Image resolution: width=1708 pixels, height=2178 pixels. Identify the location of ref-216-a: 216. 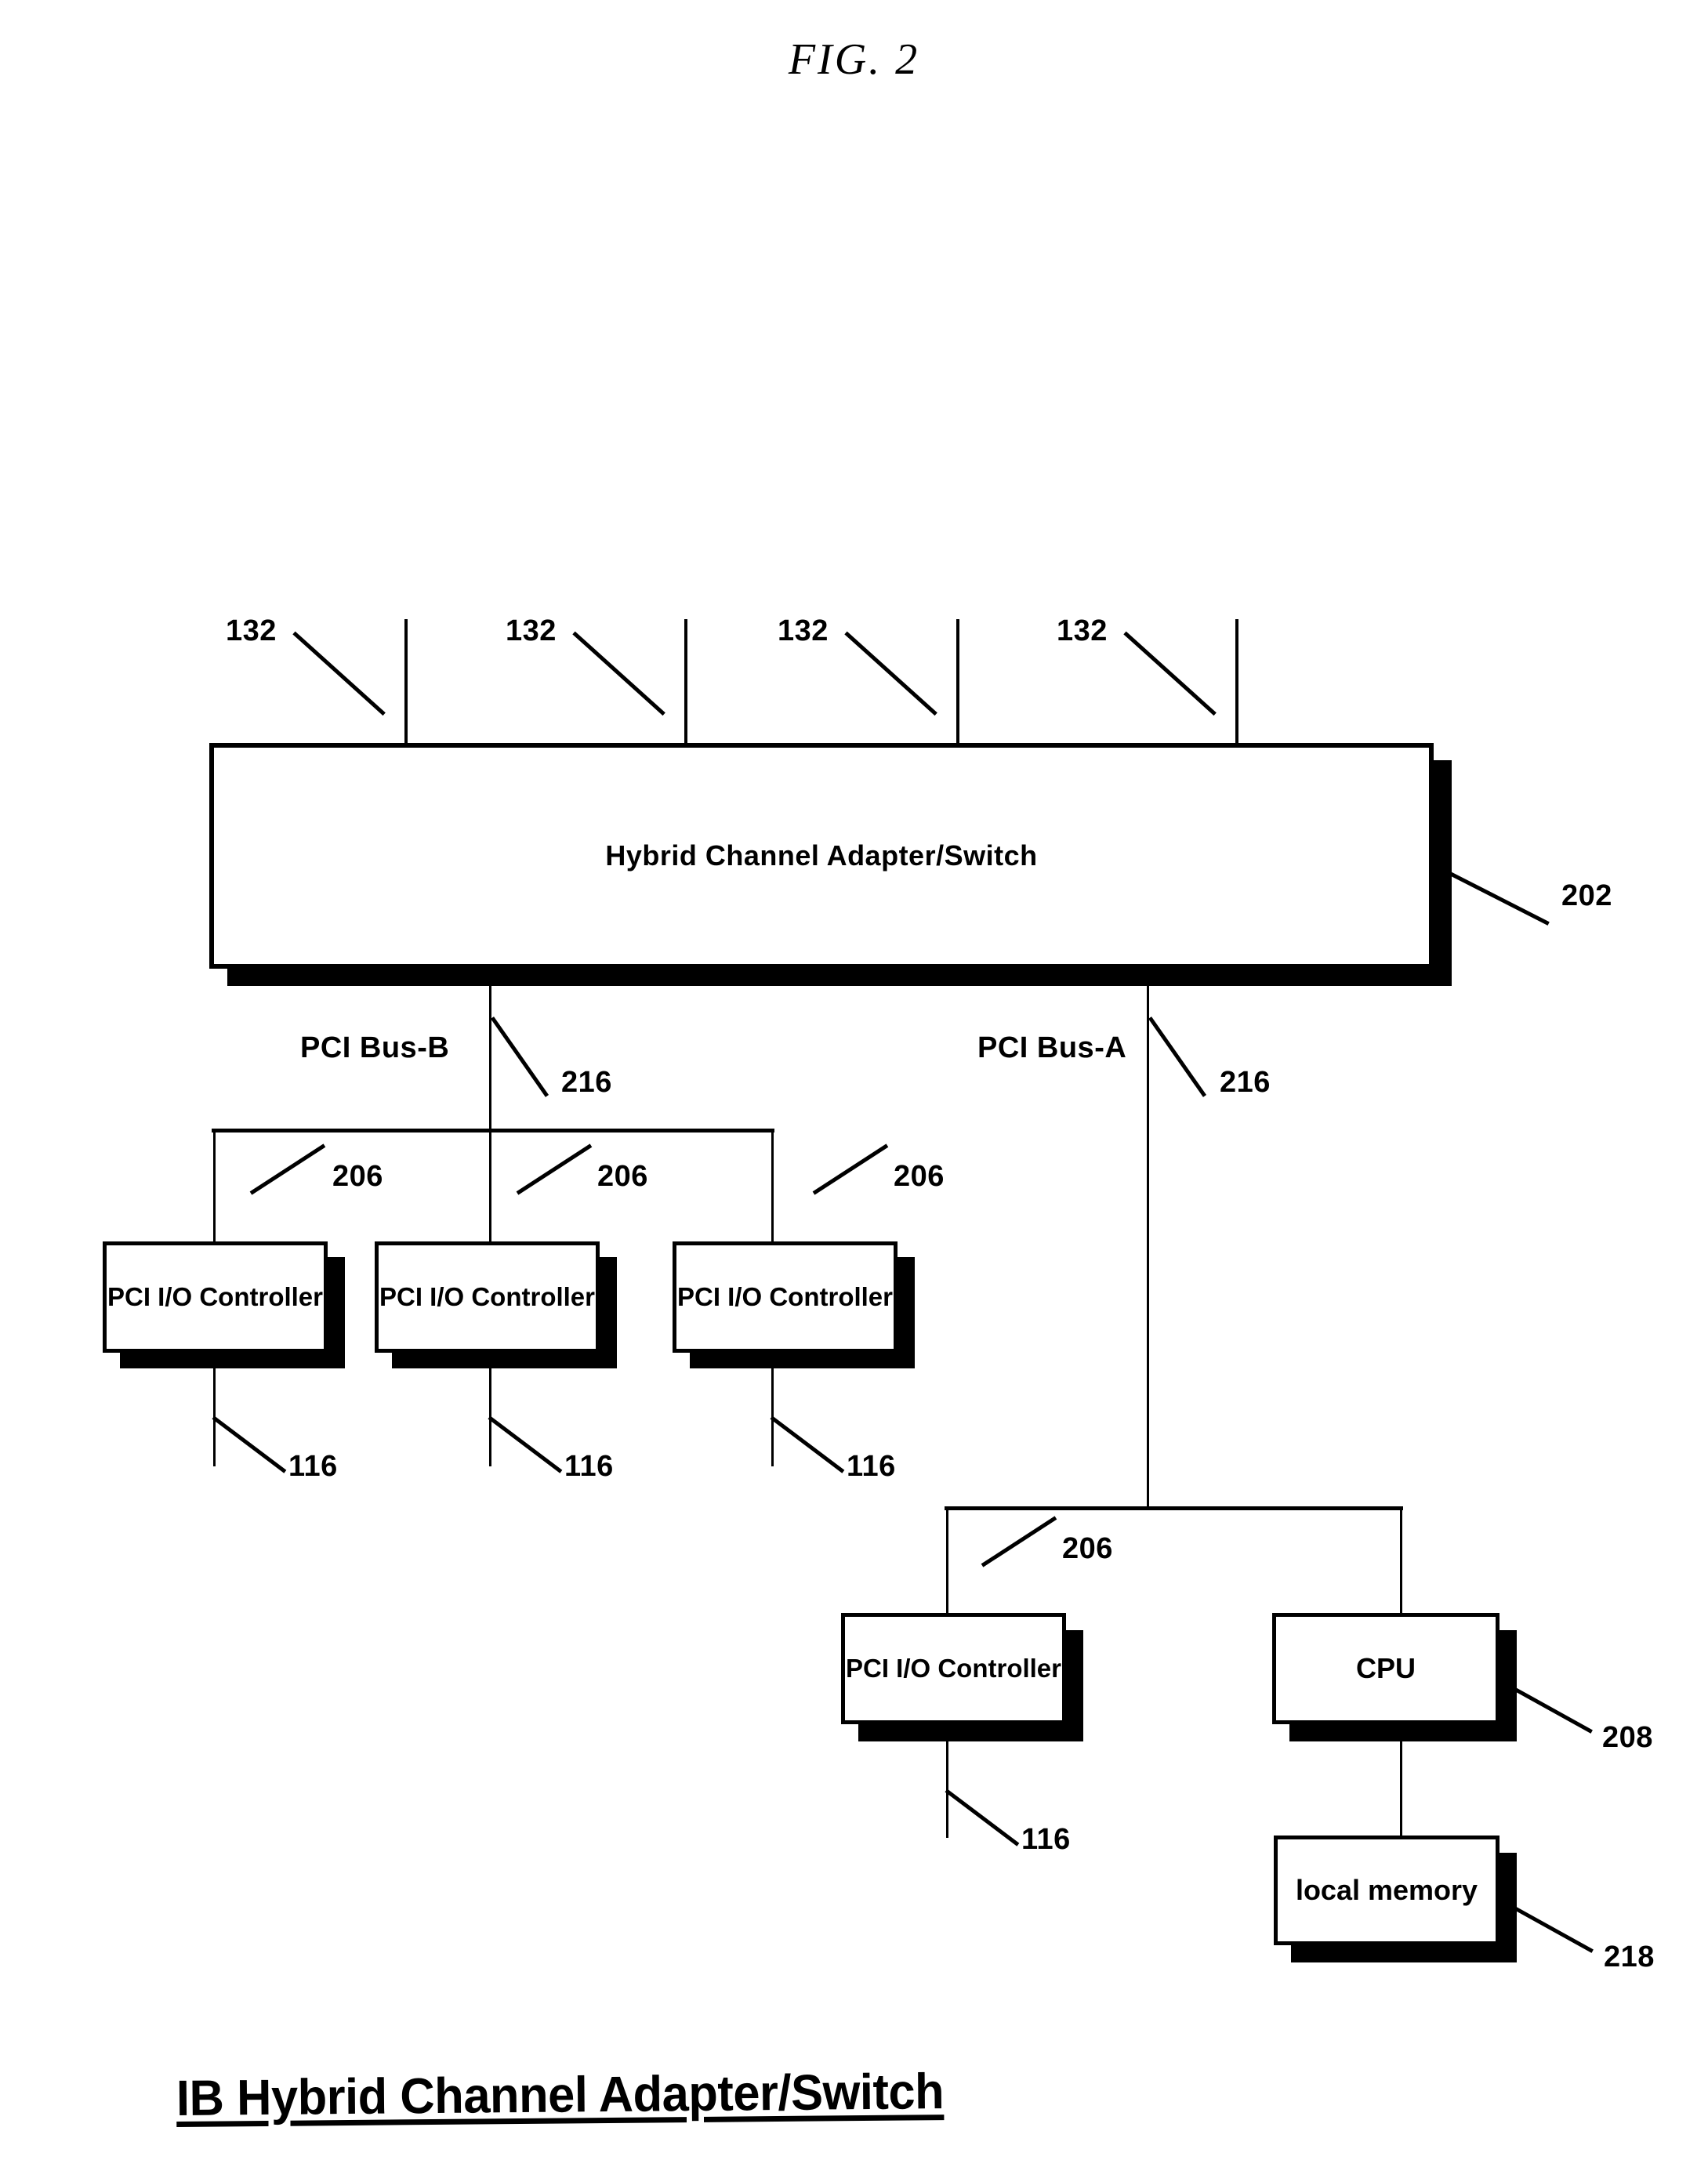
(1245, 1082).